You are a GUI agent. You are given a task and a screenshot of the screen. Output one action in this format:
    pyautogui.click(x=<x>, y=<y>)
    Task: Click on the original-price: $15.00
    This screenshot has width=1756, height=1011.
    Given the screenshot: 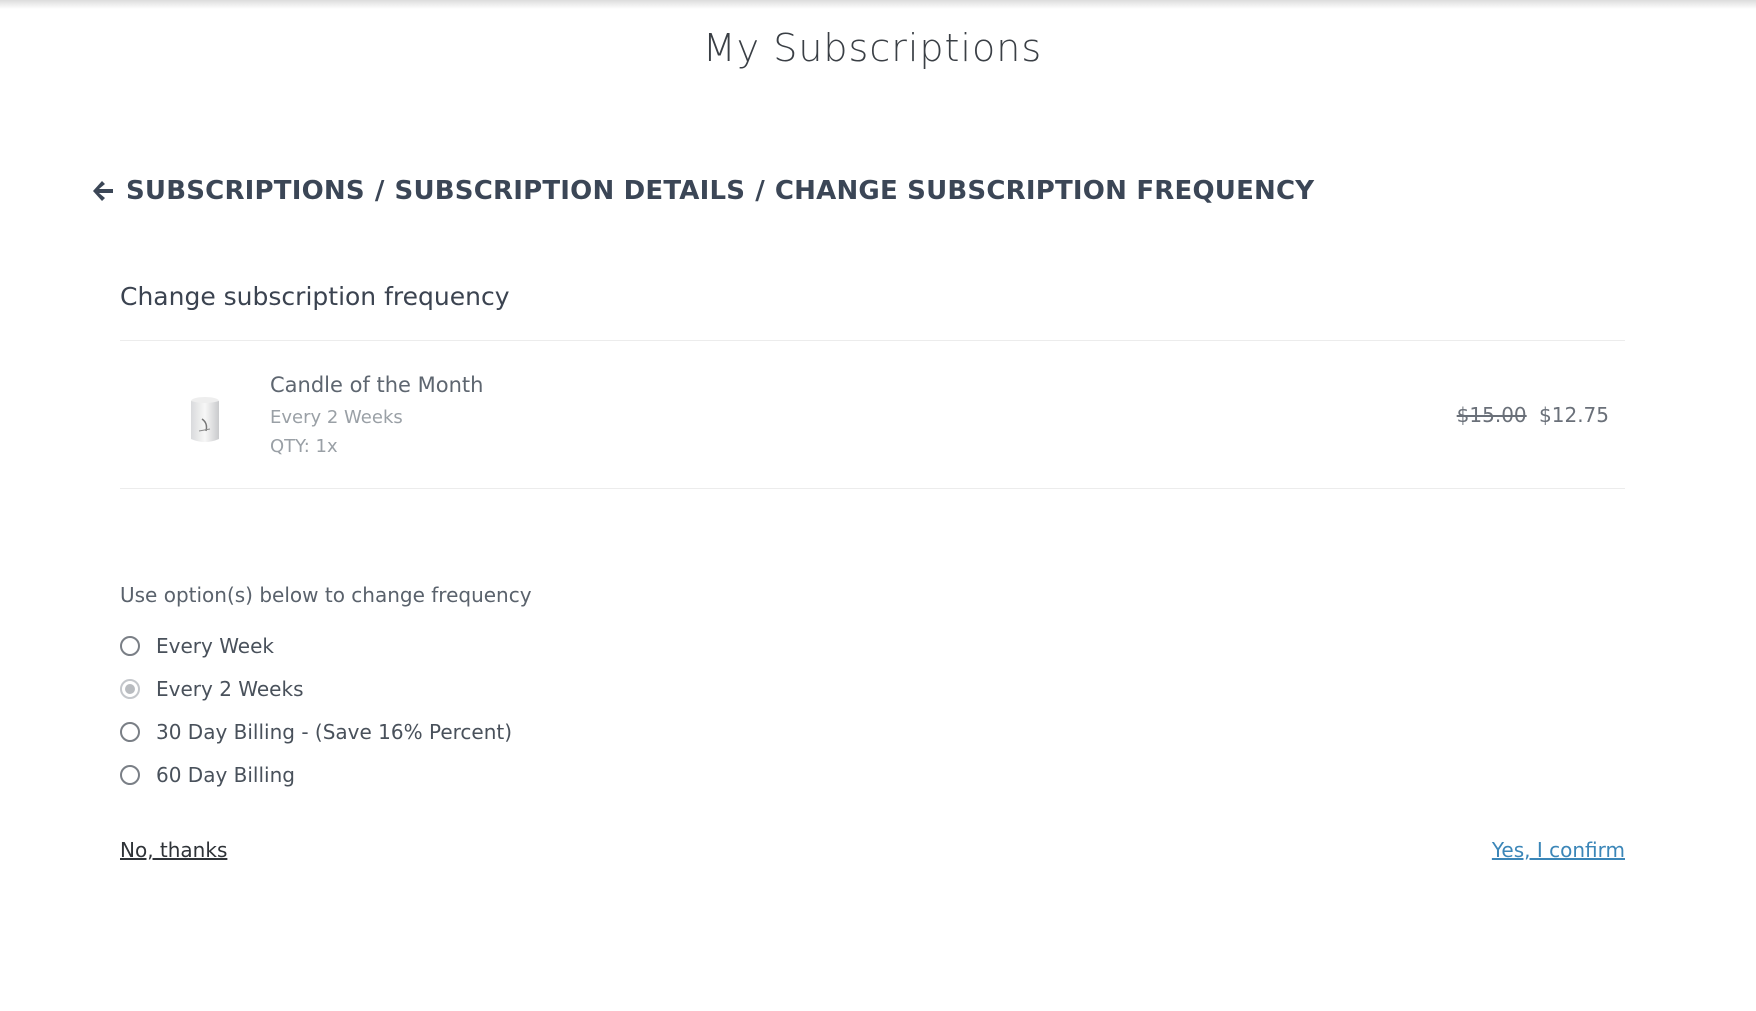 What is the action you would take?
    pyautogui.click(x=1491, y=415)
    